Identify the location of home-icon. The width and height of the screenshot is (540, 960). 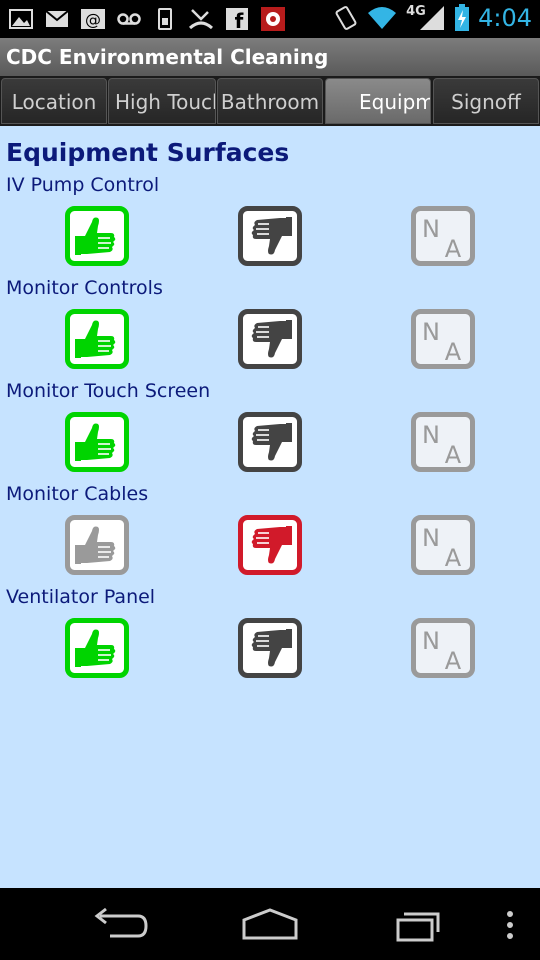
(270, 924).